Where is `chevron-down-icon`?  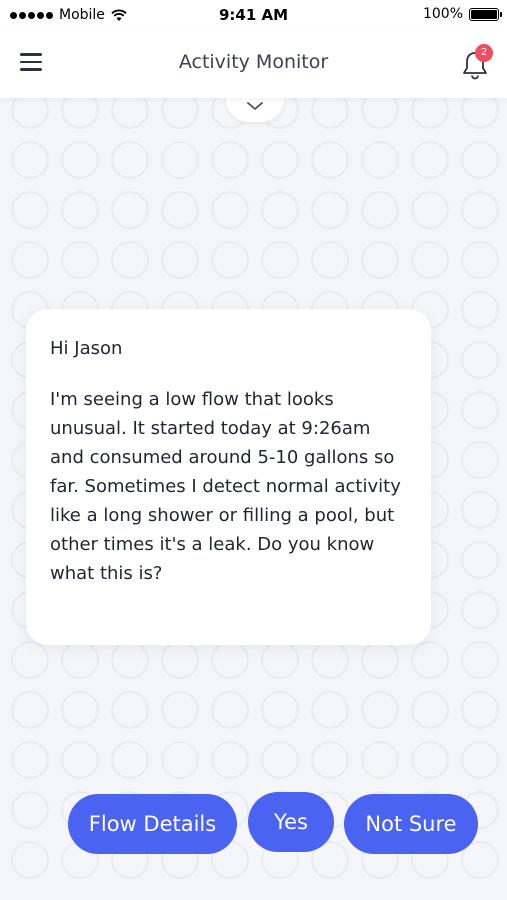 chevron-down-icon is located at coordinates (255, 106).